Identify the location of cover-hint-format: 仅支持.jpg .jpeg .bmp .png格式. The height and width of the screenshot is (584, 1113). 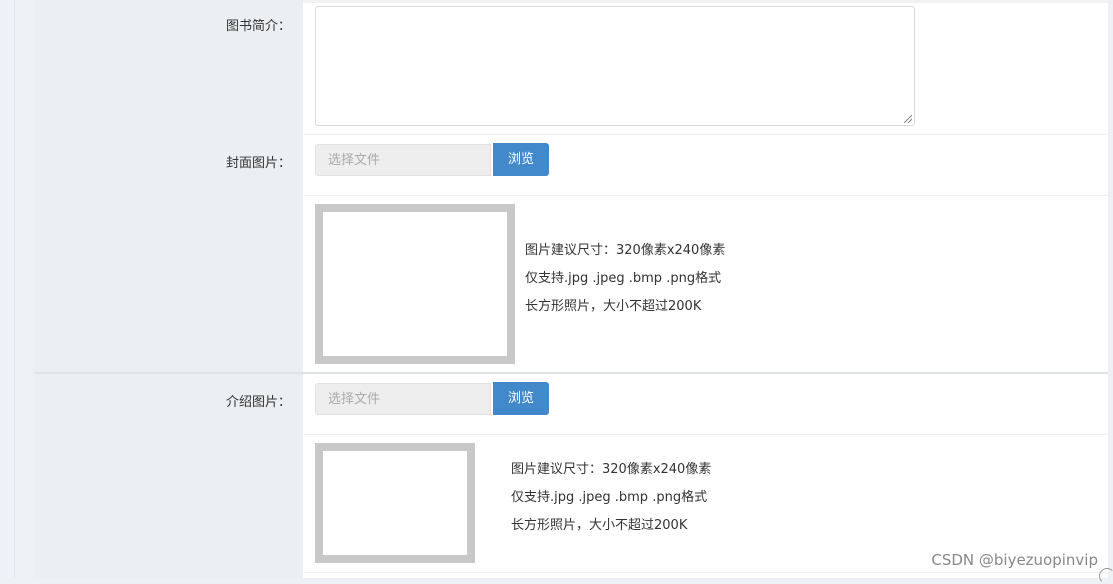
(623, 278).